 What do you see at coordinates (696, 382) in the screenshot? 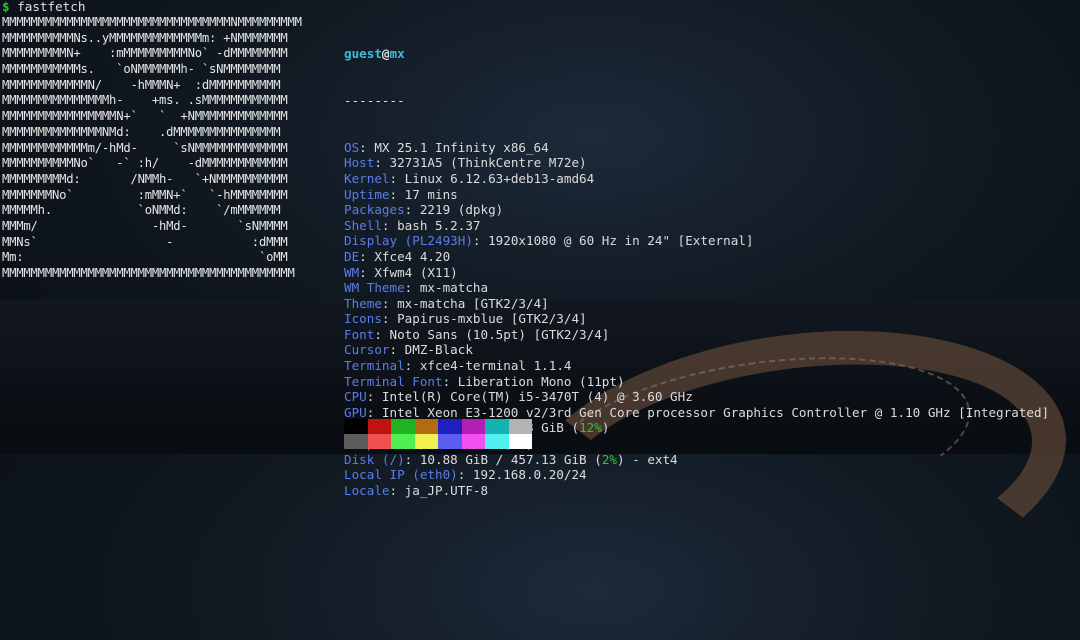
I see `info-row: Terminal Font: Liberation Mono (11pt)` at bounding box center [696, 382].